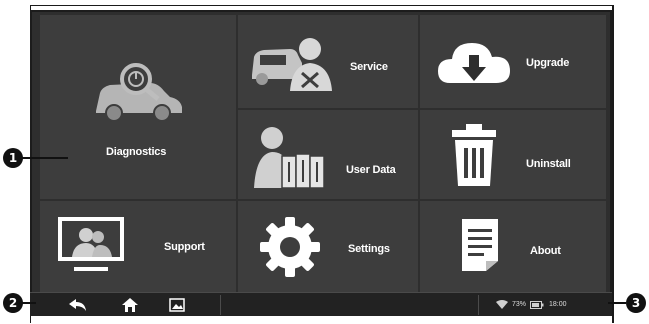 Image resolution: width=649 pixels, height=324 pixels. What do you see at coordinates (45, 158) in the screenshot?
I see `callout-1-line` at bounding box center [45, 158].